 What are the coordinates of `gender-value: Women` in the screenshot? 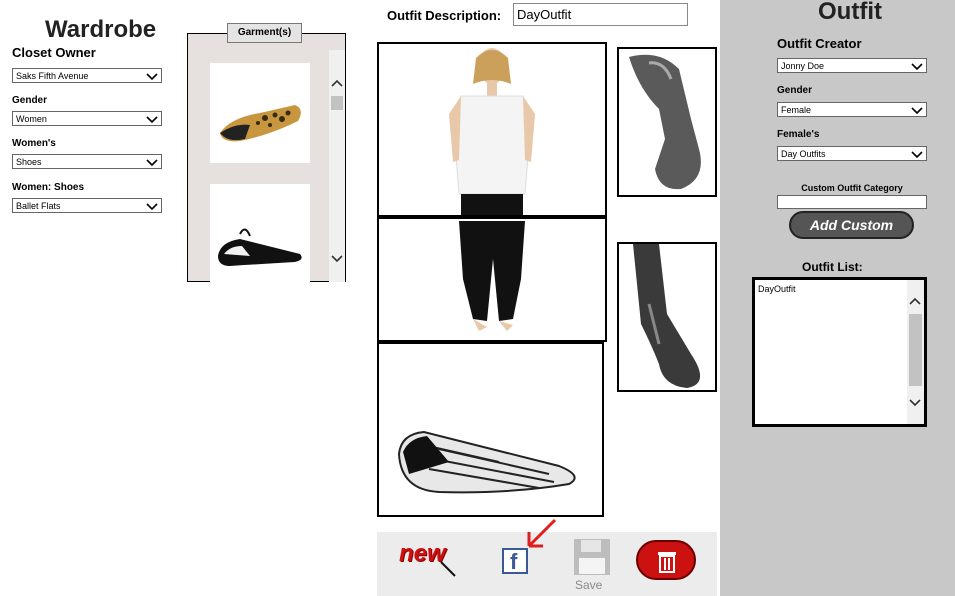 It's located at (31, 119).